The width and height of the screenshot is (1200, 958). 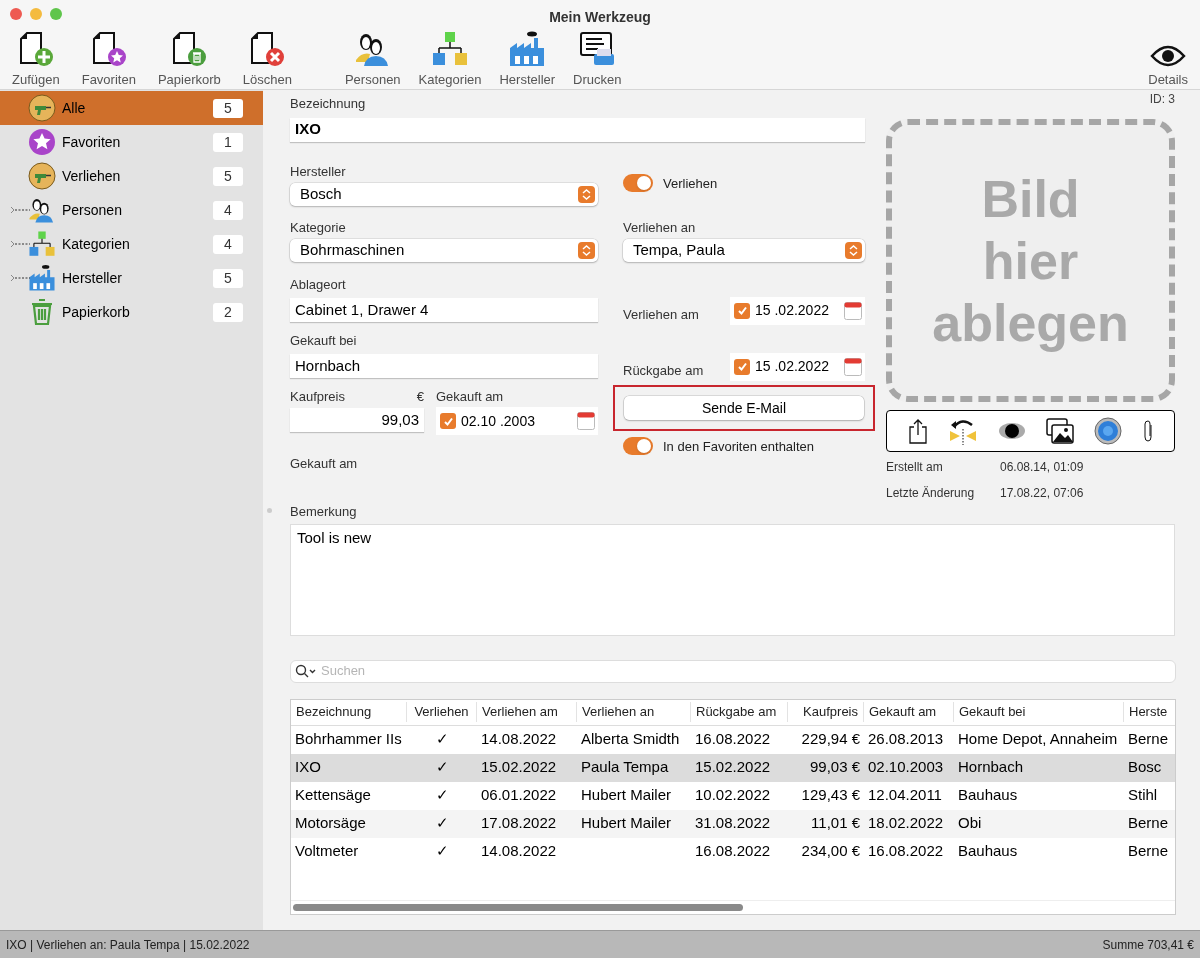 I want to click on field-label: Gekauft bei, so click(x=324, y=340).